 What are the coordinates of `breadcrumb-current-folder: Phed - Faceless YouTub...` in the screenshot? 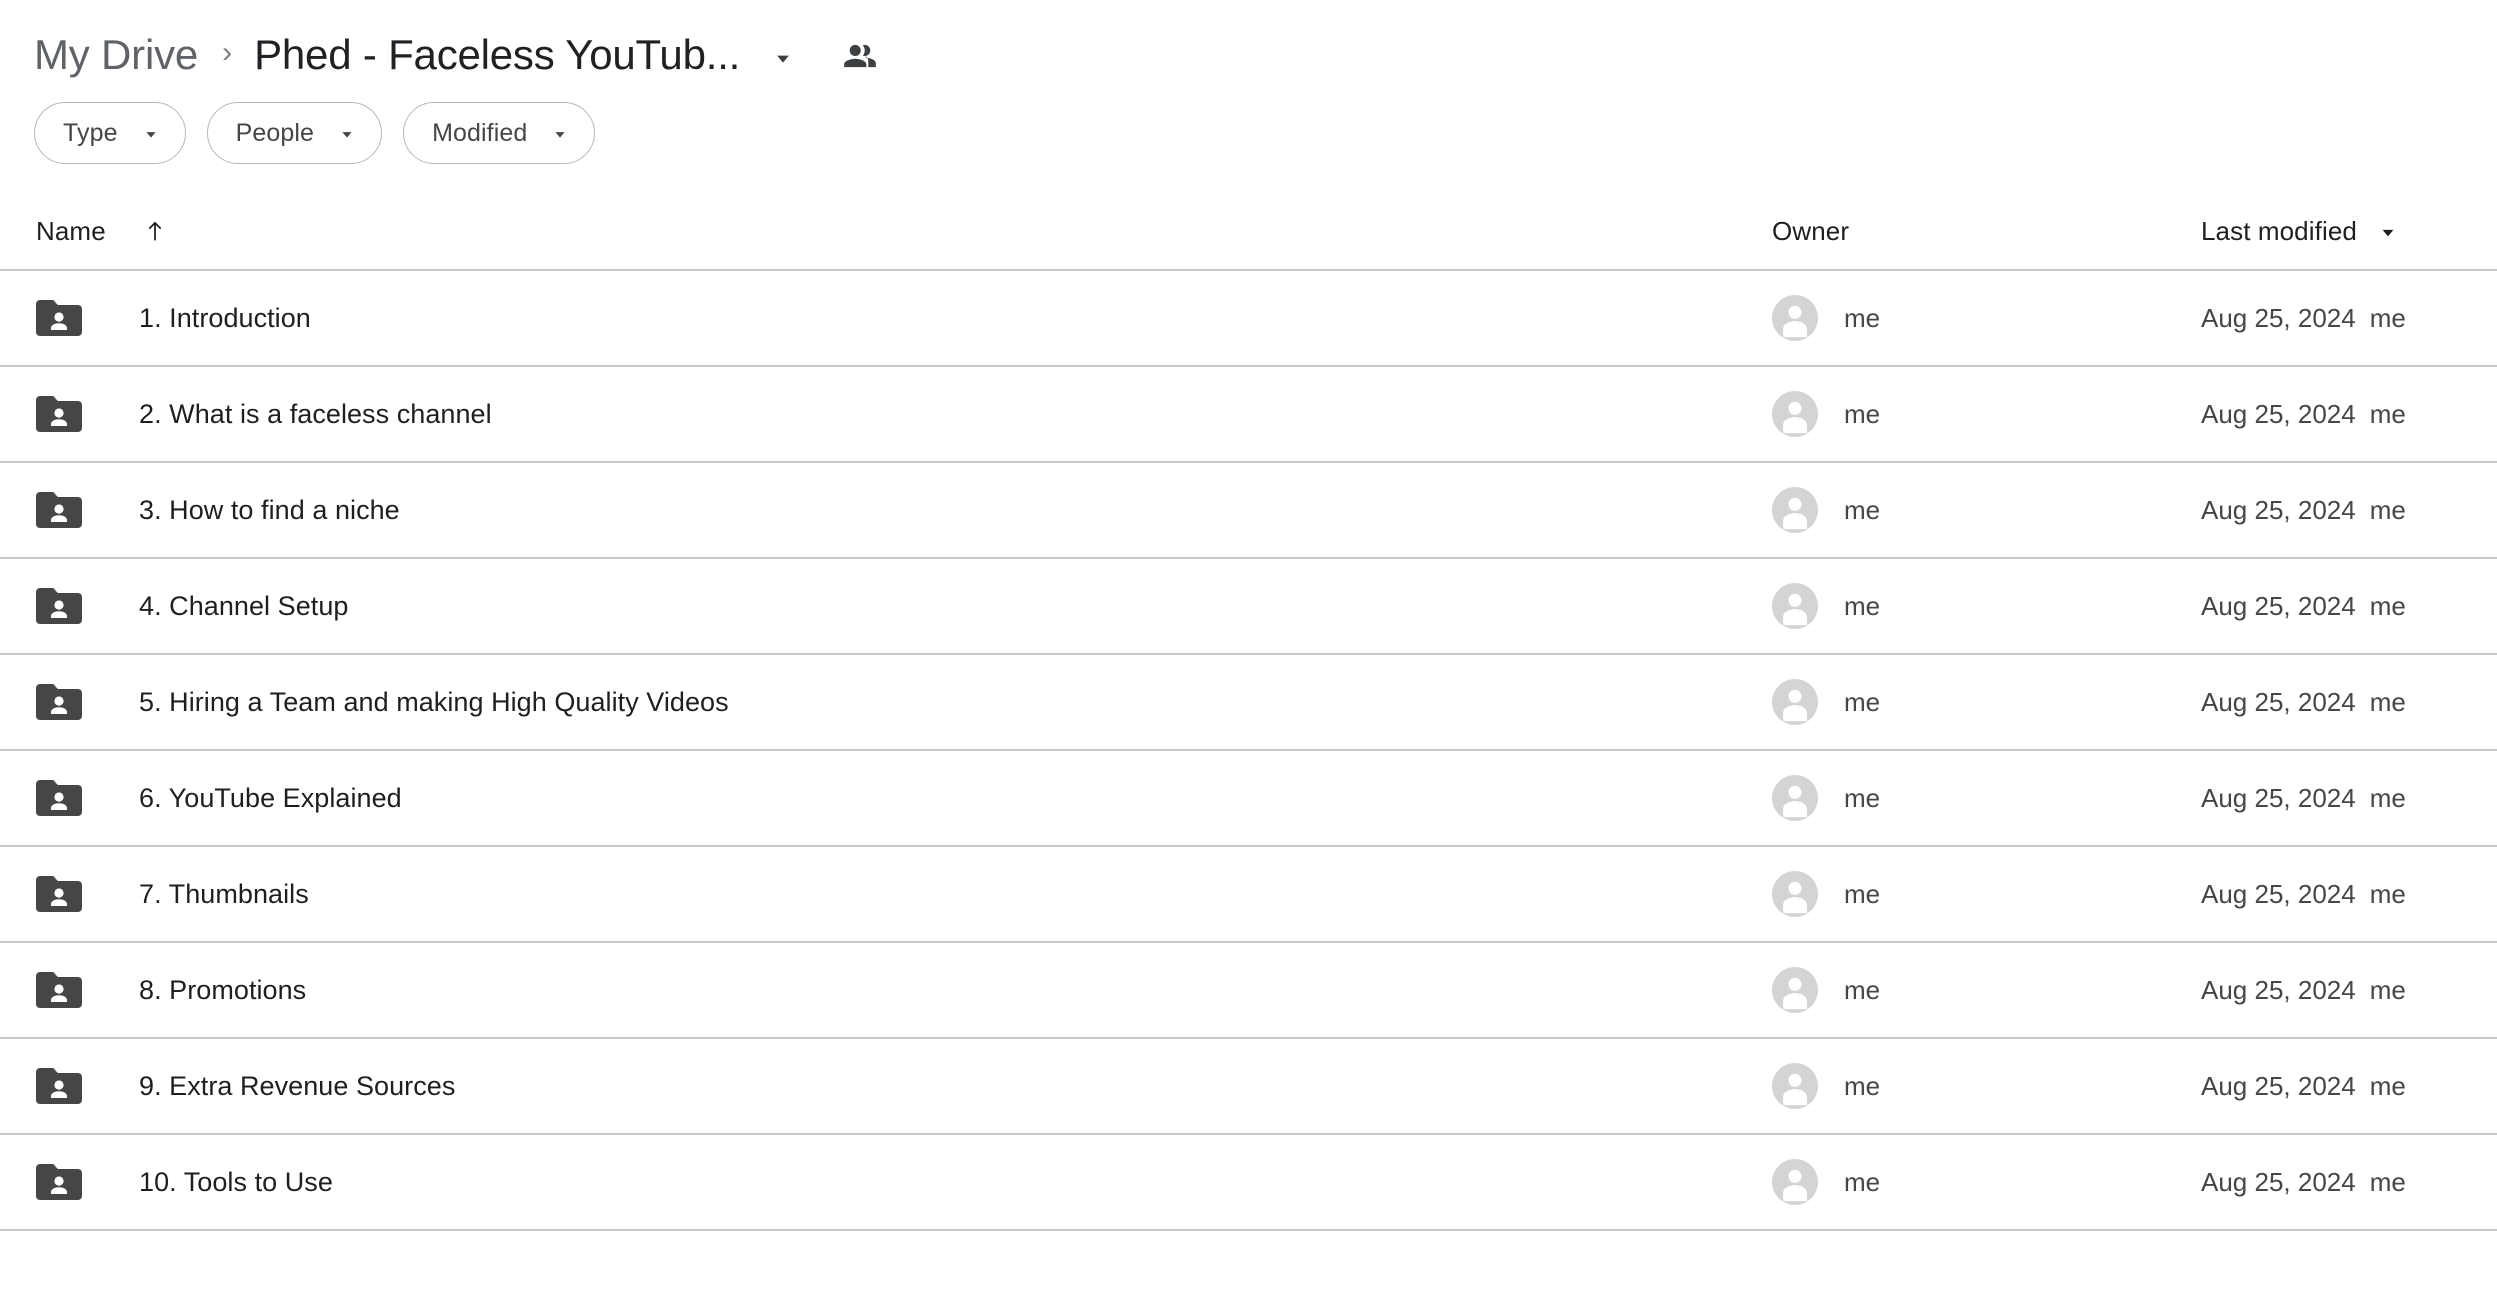 It's located at (497, 55).